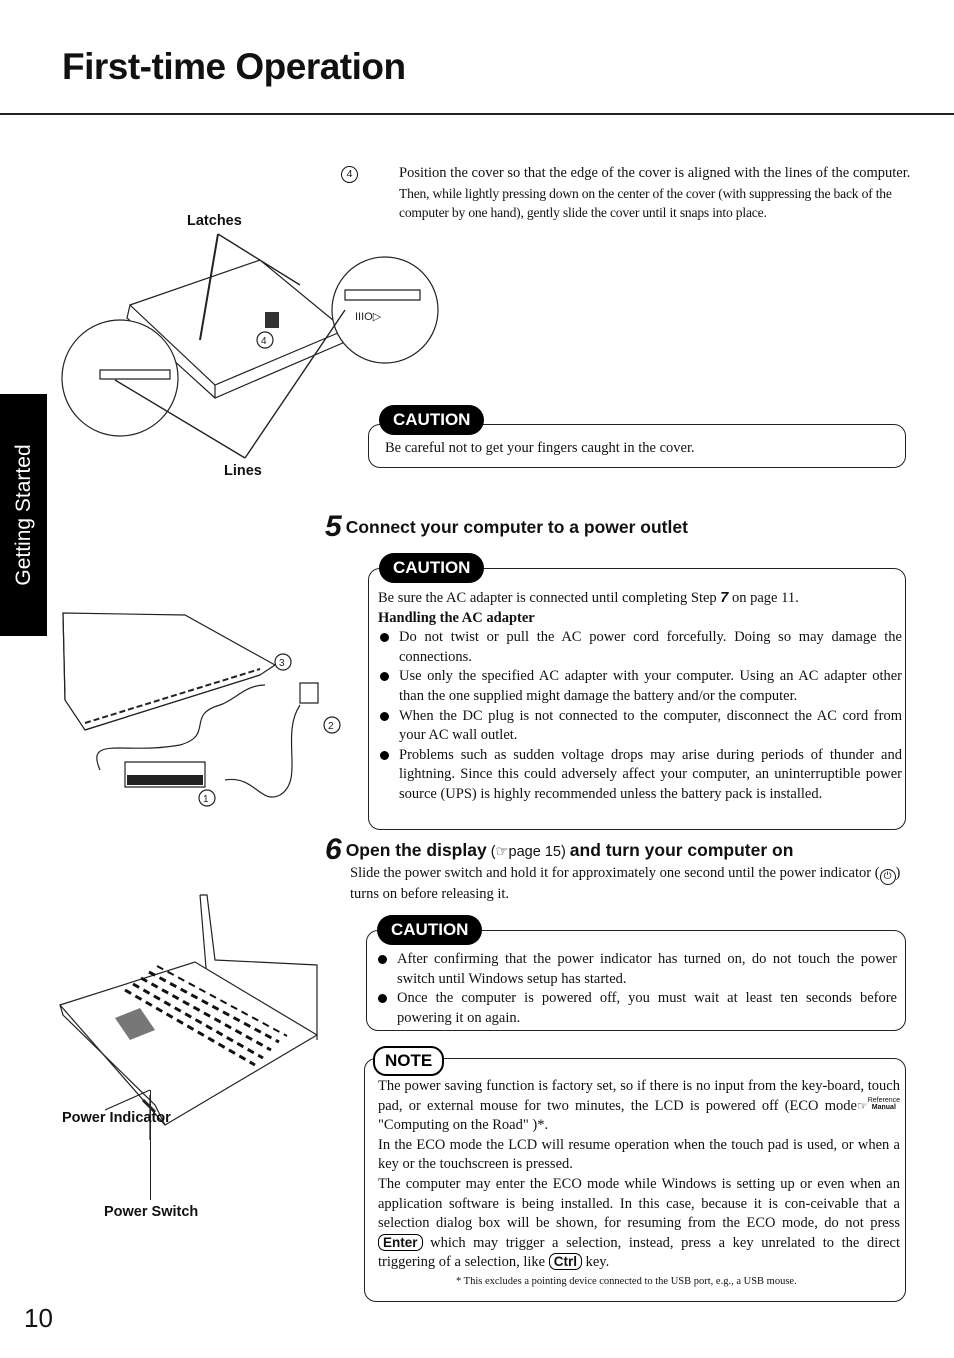 Image resolution: width=954 pixels, height=1358 pixels. Describe the element at coordinates (38, 1318) in the screenshot. I see `page-number: 10` at that location.